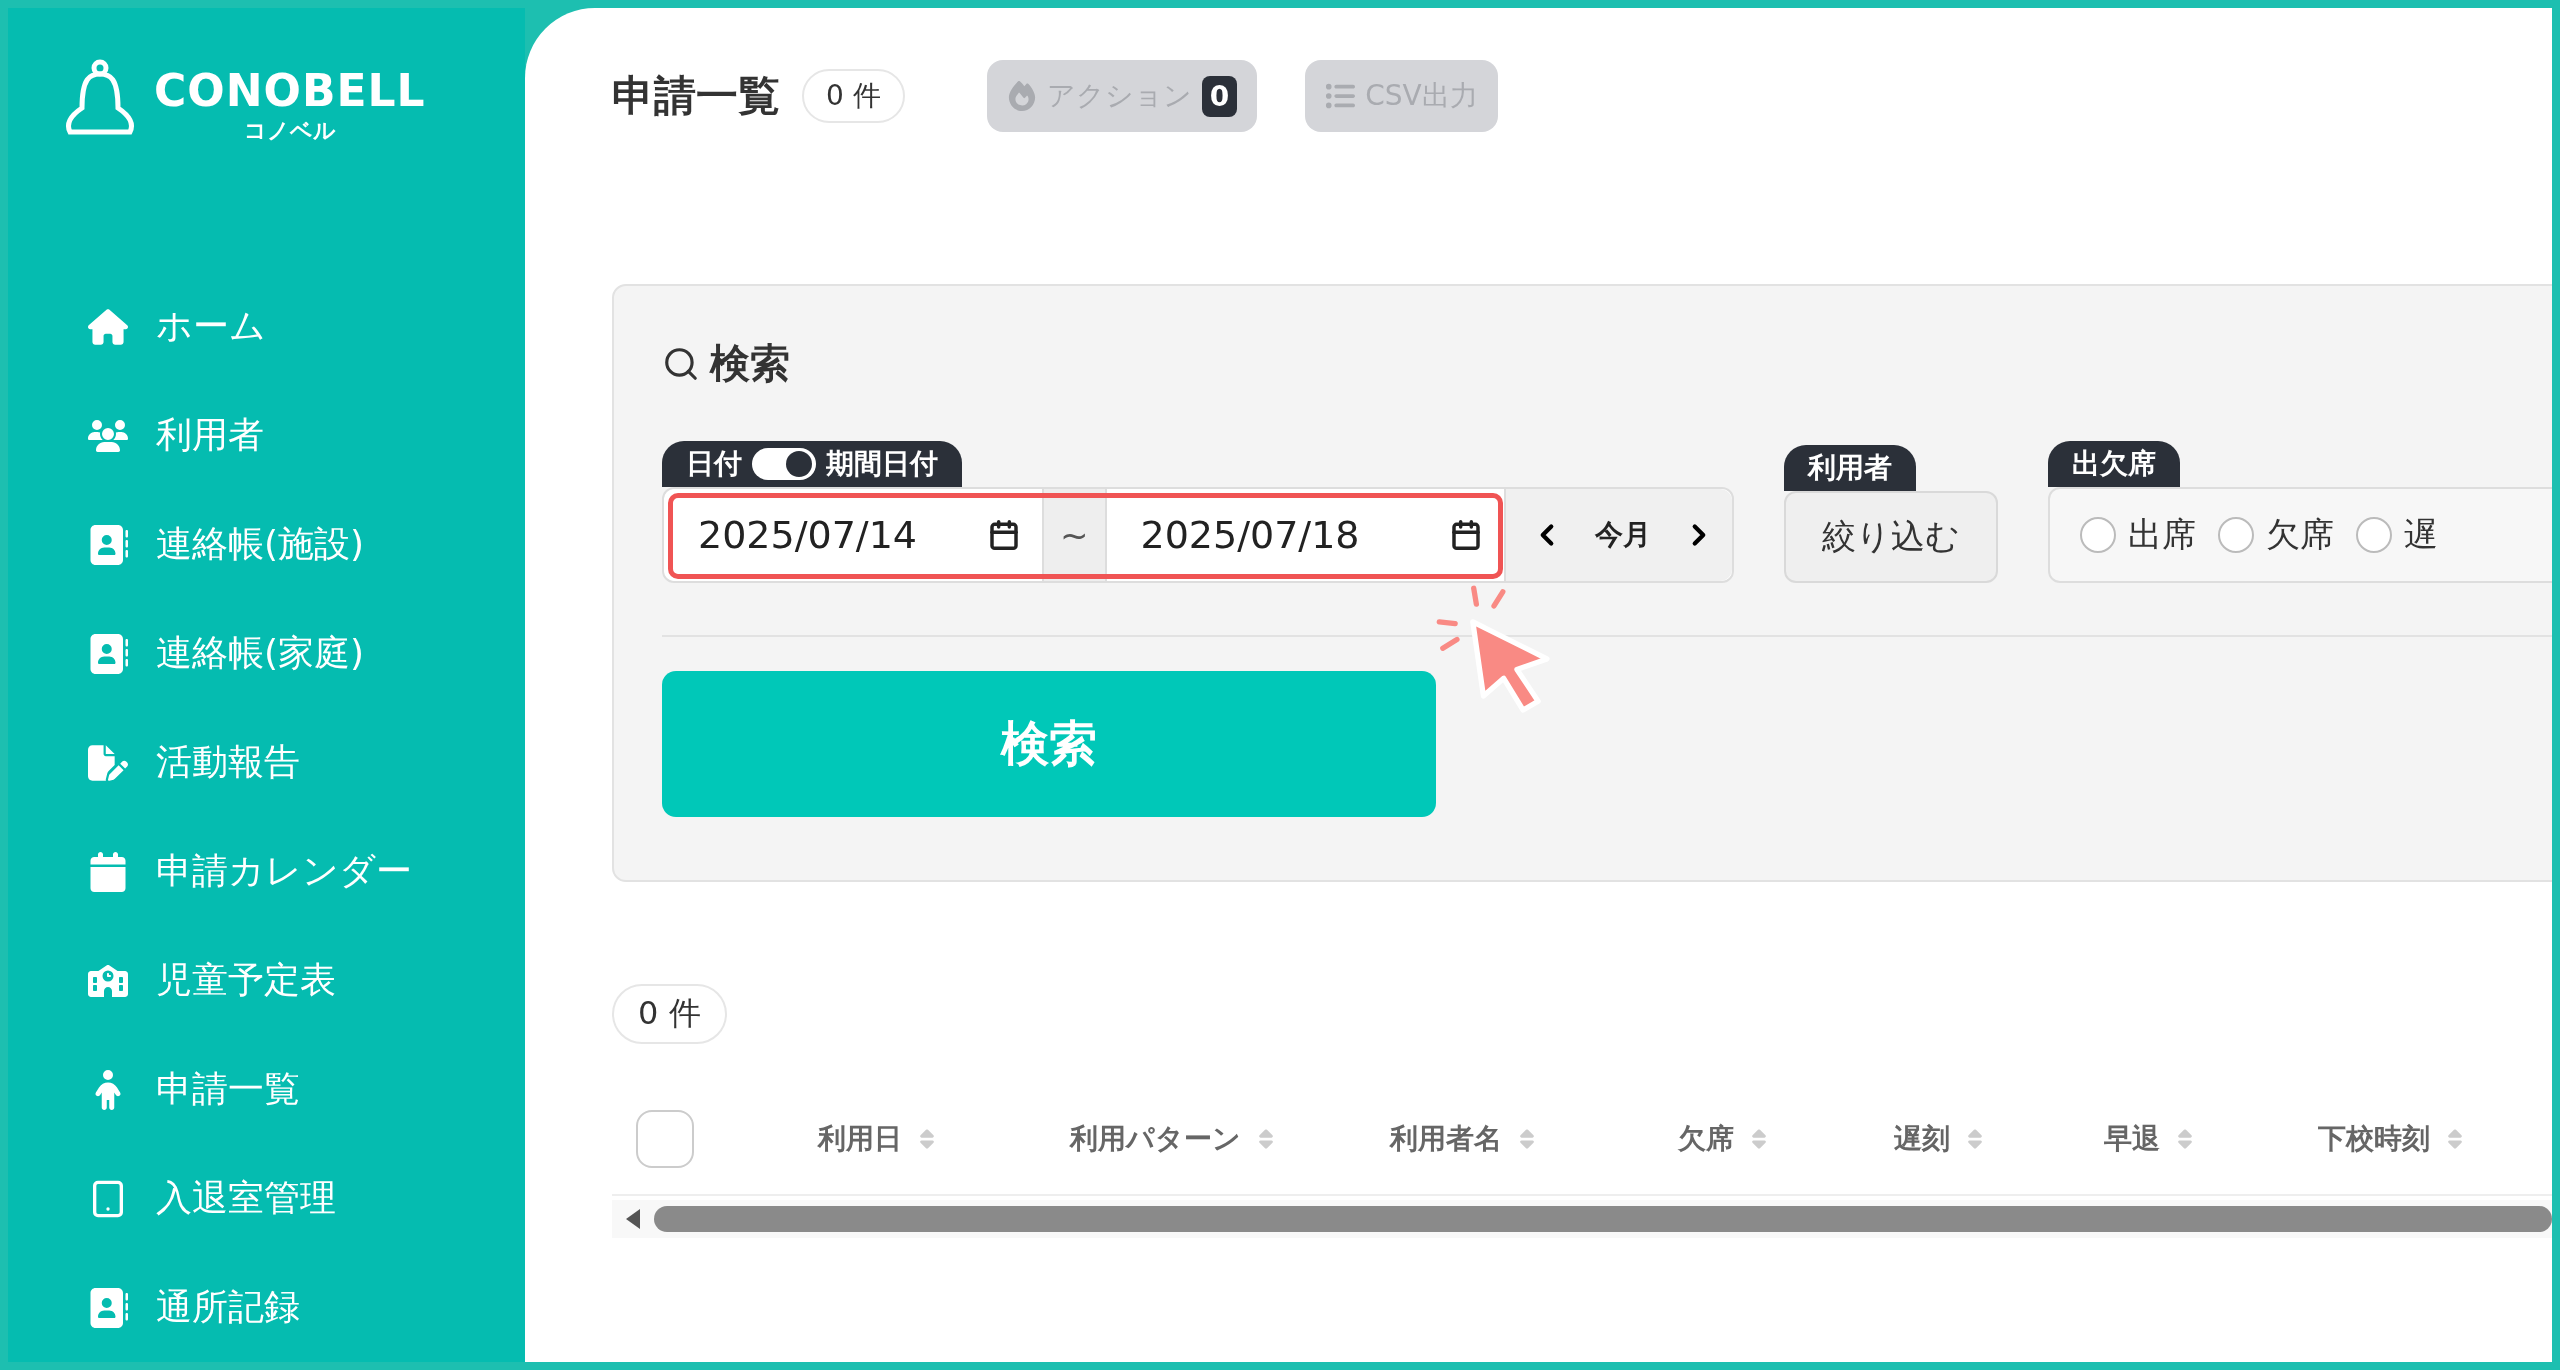  I want to click on logo-kana: コノベル, so click(289, 130).